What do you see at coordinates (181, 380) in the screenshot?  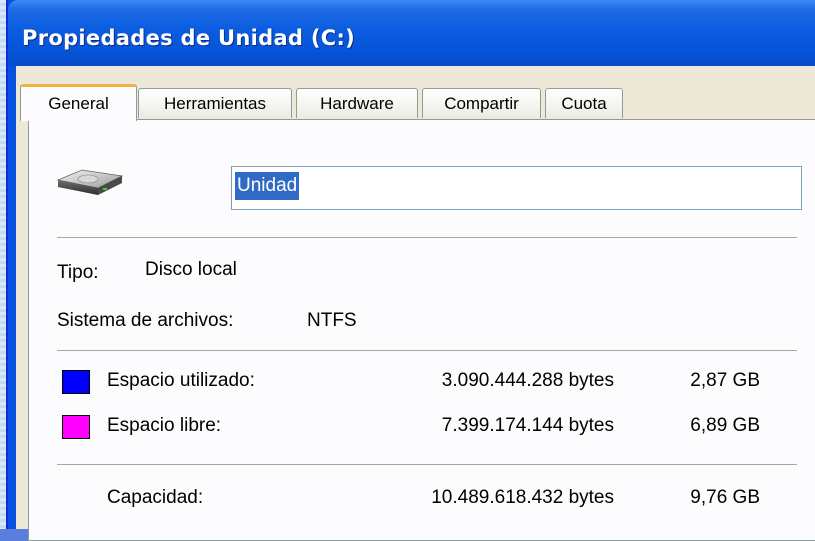 I see `used-space-label: Espacio utilizado:` at bounding box center [181, 380].